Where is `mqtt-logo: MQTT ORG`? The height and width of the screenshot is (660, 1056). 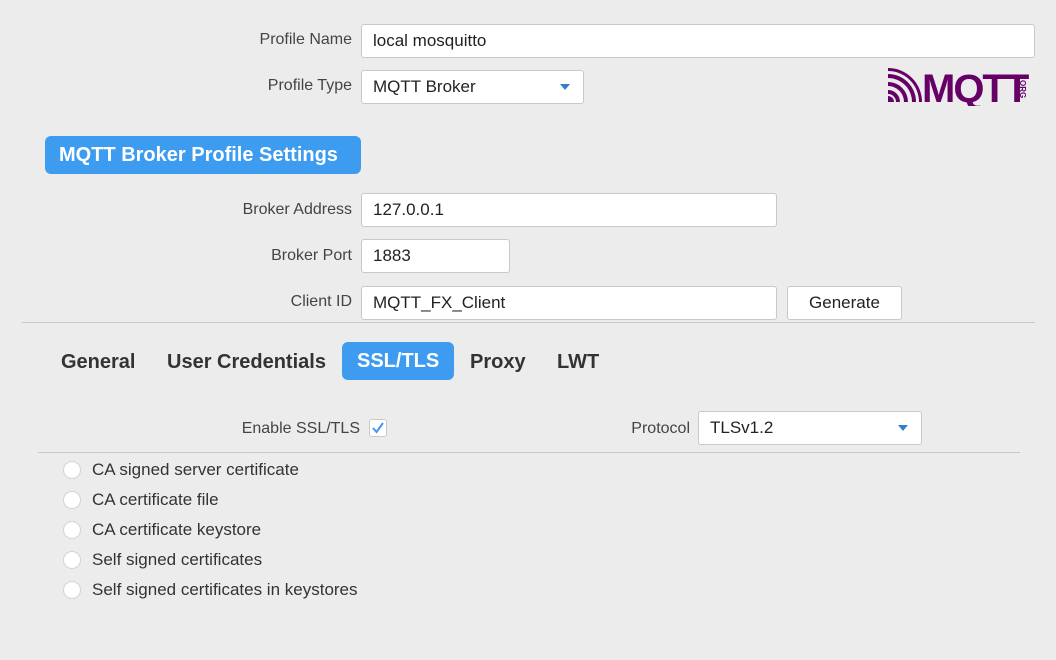 mqtt-logo: MQTT ORG is located at coordinates (961, 88).